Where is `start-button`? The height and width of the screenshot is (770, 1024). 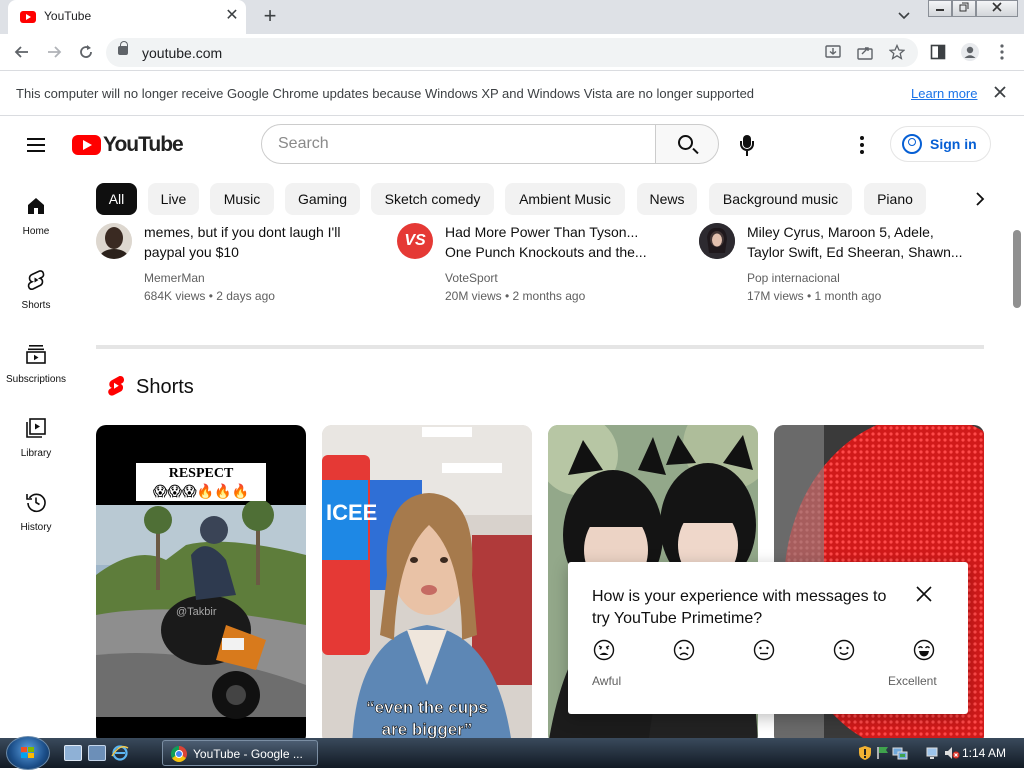
start-button is located at coordinates (28, 753).